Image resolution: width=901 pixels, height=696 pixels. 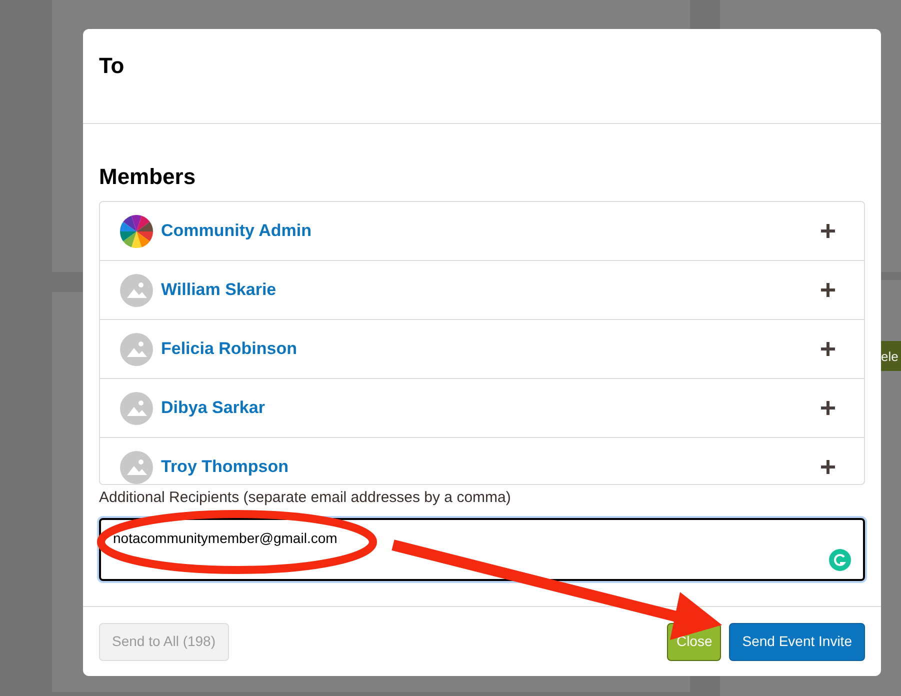 I want to click on recipients-field: notacommunitymember@gmail.com, so click(x=482, y=549).